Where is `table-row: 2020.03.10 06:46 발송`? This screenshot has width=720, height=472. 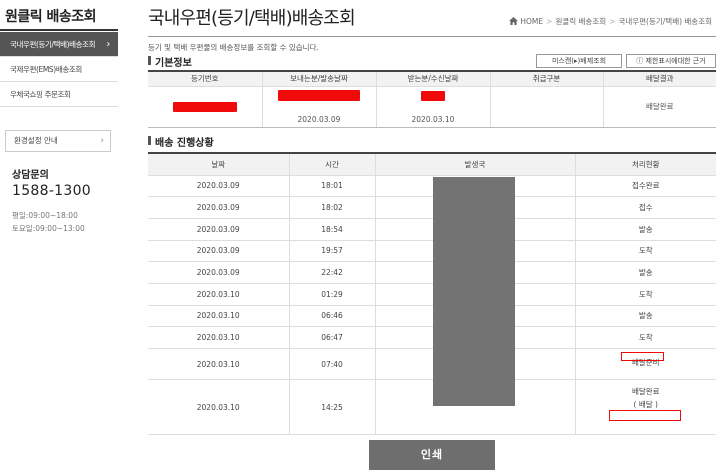
table-row: 2020.03.10 06:46 발송 is located at coordinates (432, 316).